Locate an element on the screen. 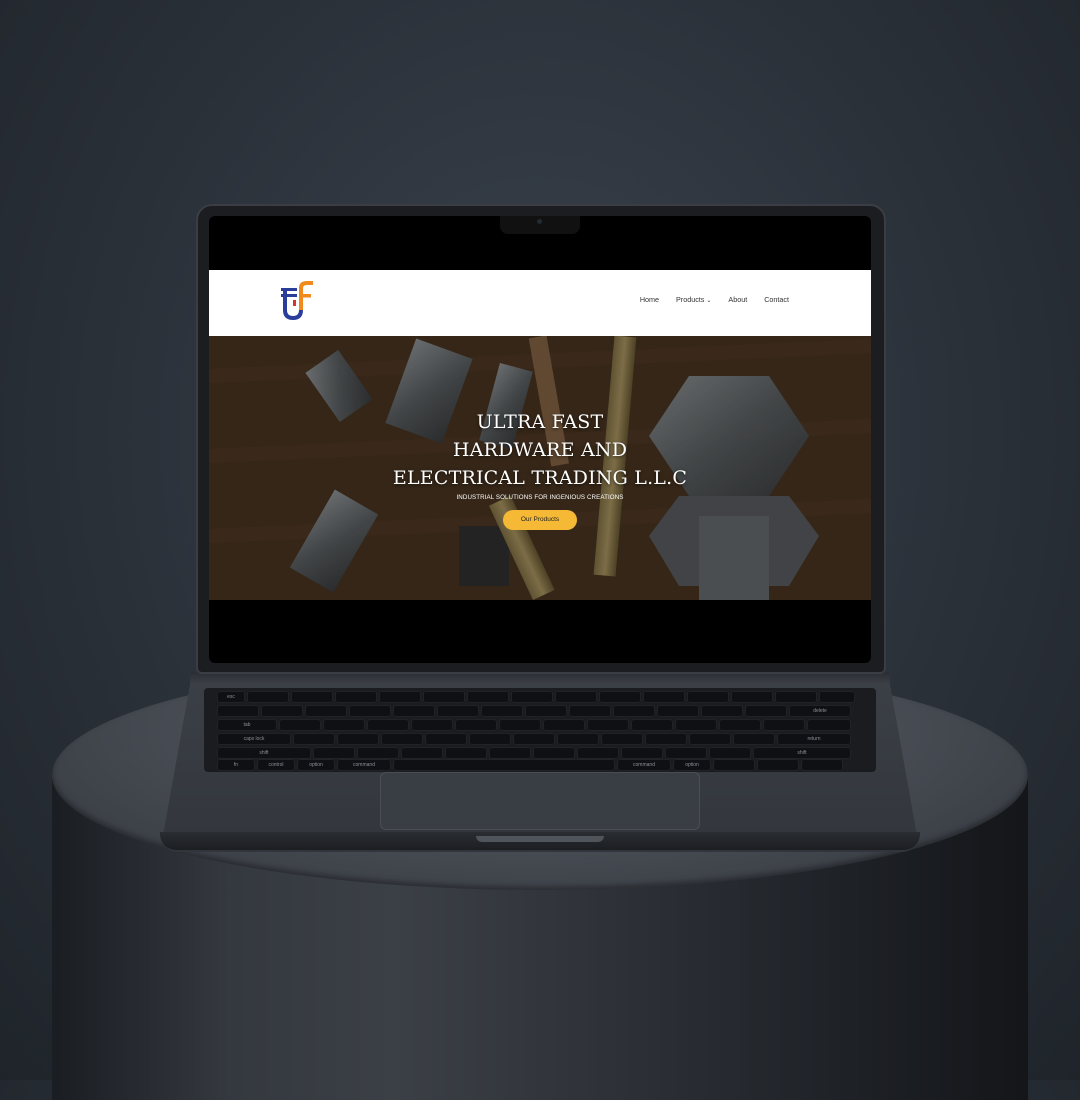 The height and width of the screenshot is (1100, 1080). keyboard-row-function: esc is located at coordinates (536, 697).